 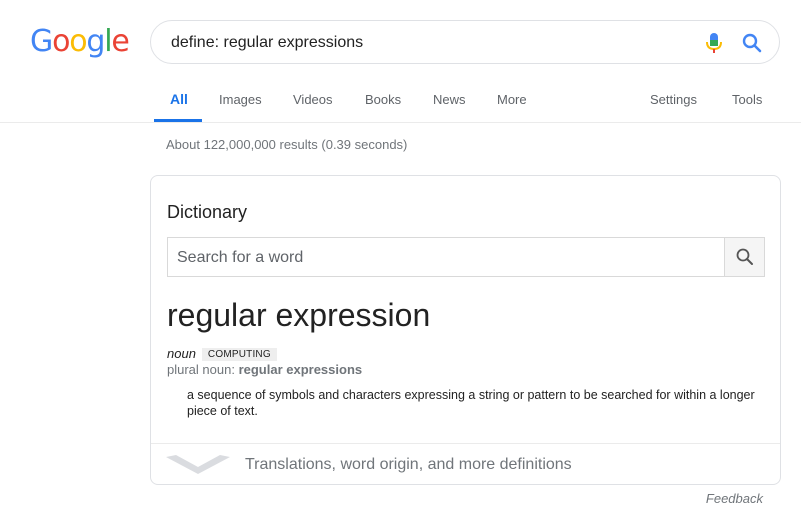 I want to click on plural-word: regular expressions, so click(x=300, y=369).